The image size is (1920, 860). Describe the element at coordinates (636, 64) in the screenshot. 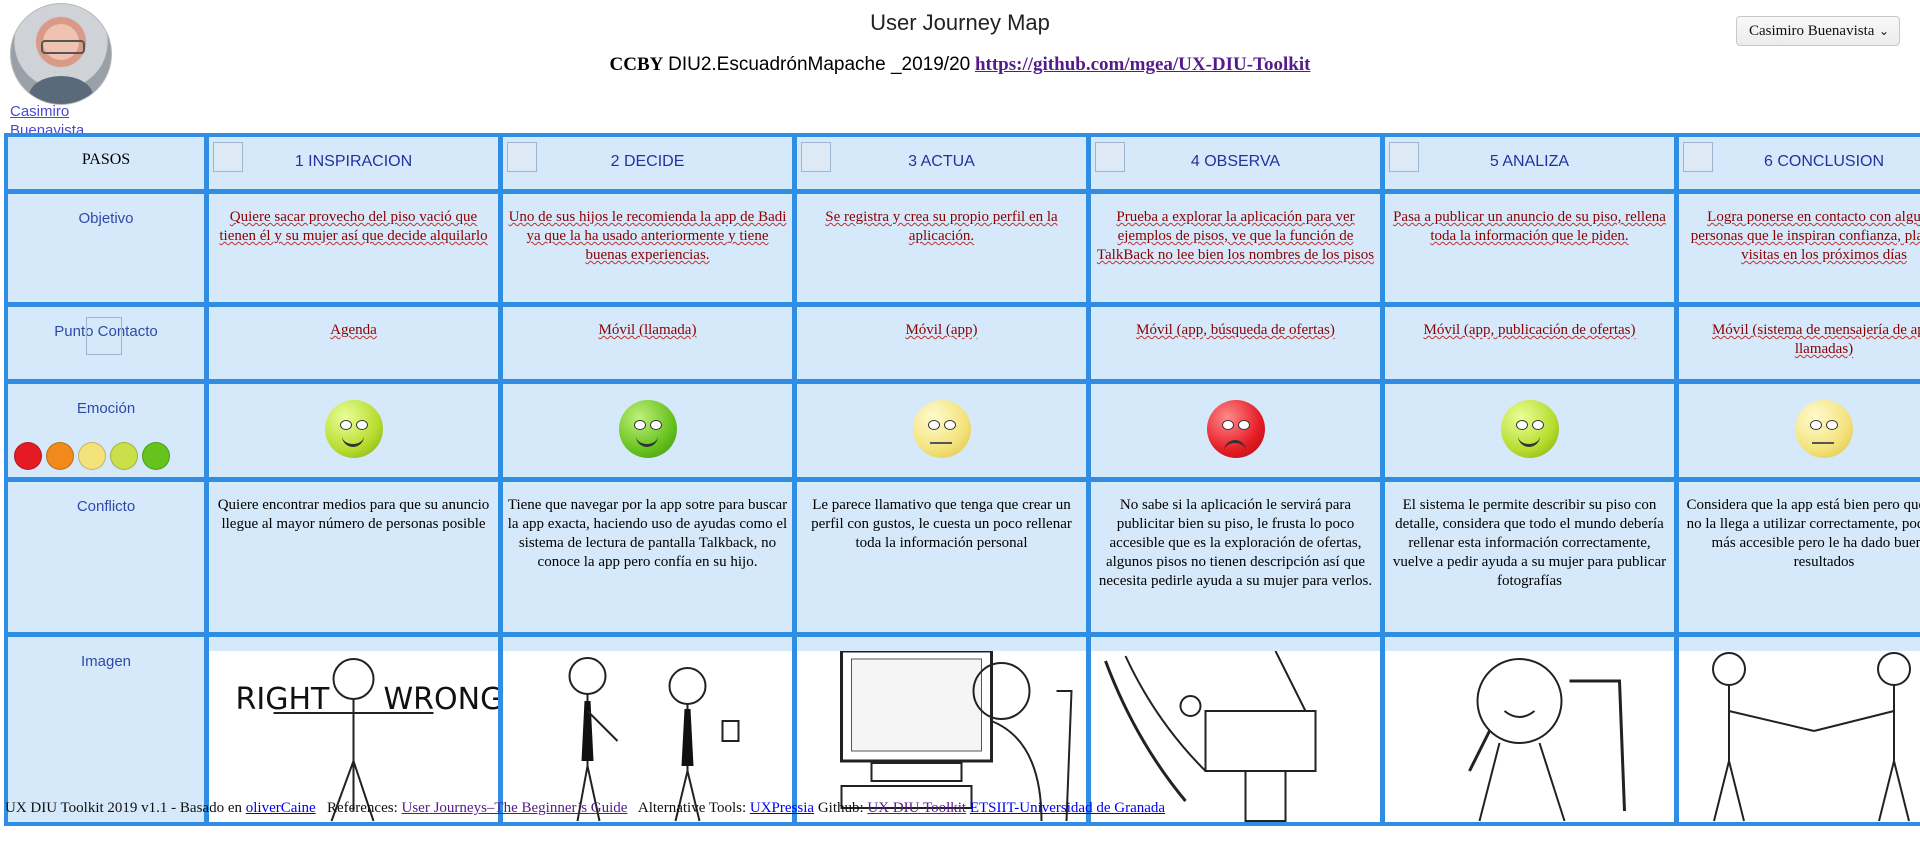

I see `license-label: CCBY` at that location.